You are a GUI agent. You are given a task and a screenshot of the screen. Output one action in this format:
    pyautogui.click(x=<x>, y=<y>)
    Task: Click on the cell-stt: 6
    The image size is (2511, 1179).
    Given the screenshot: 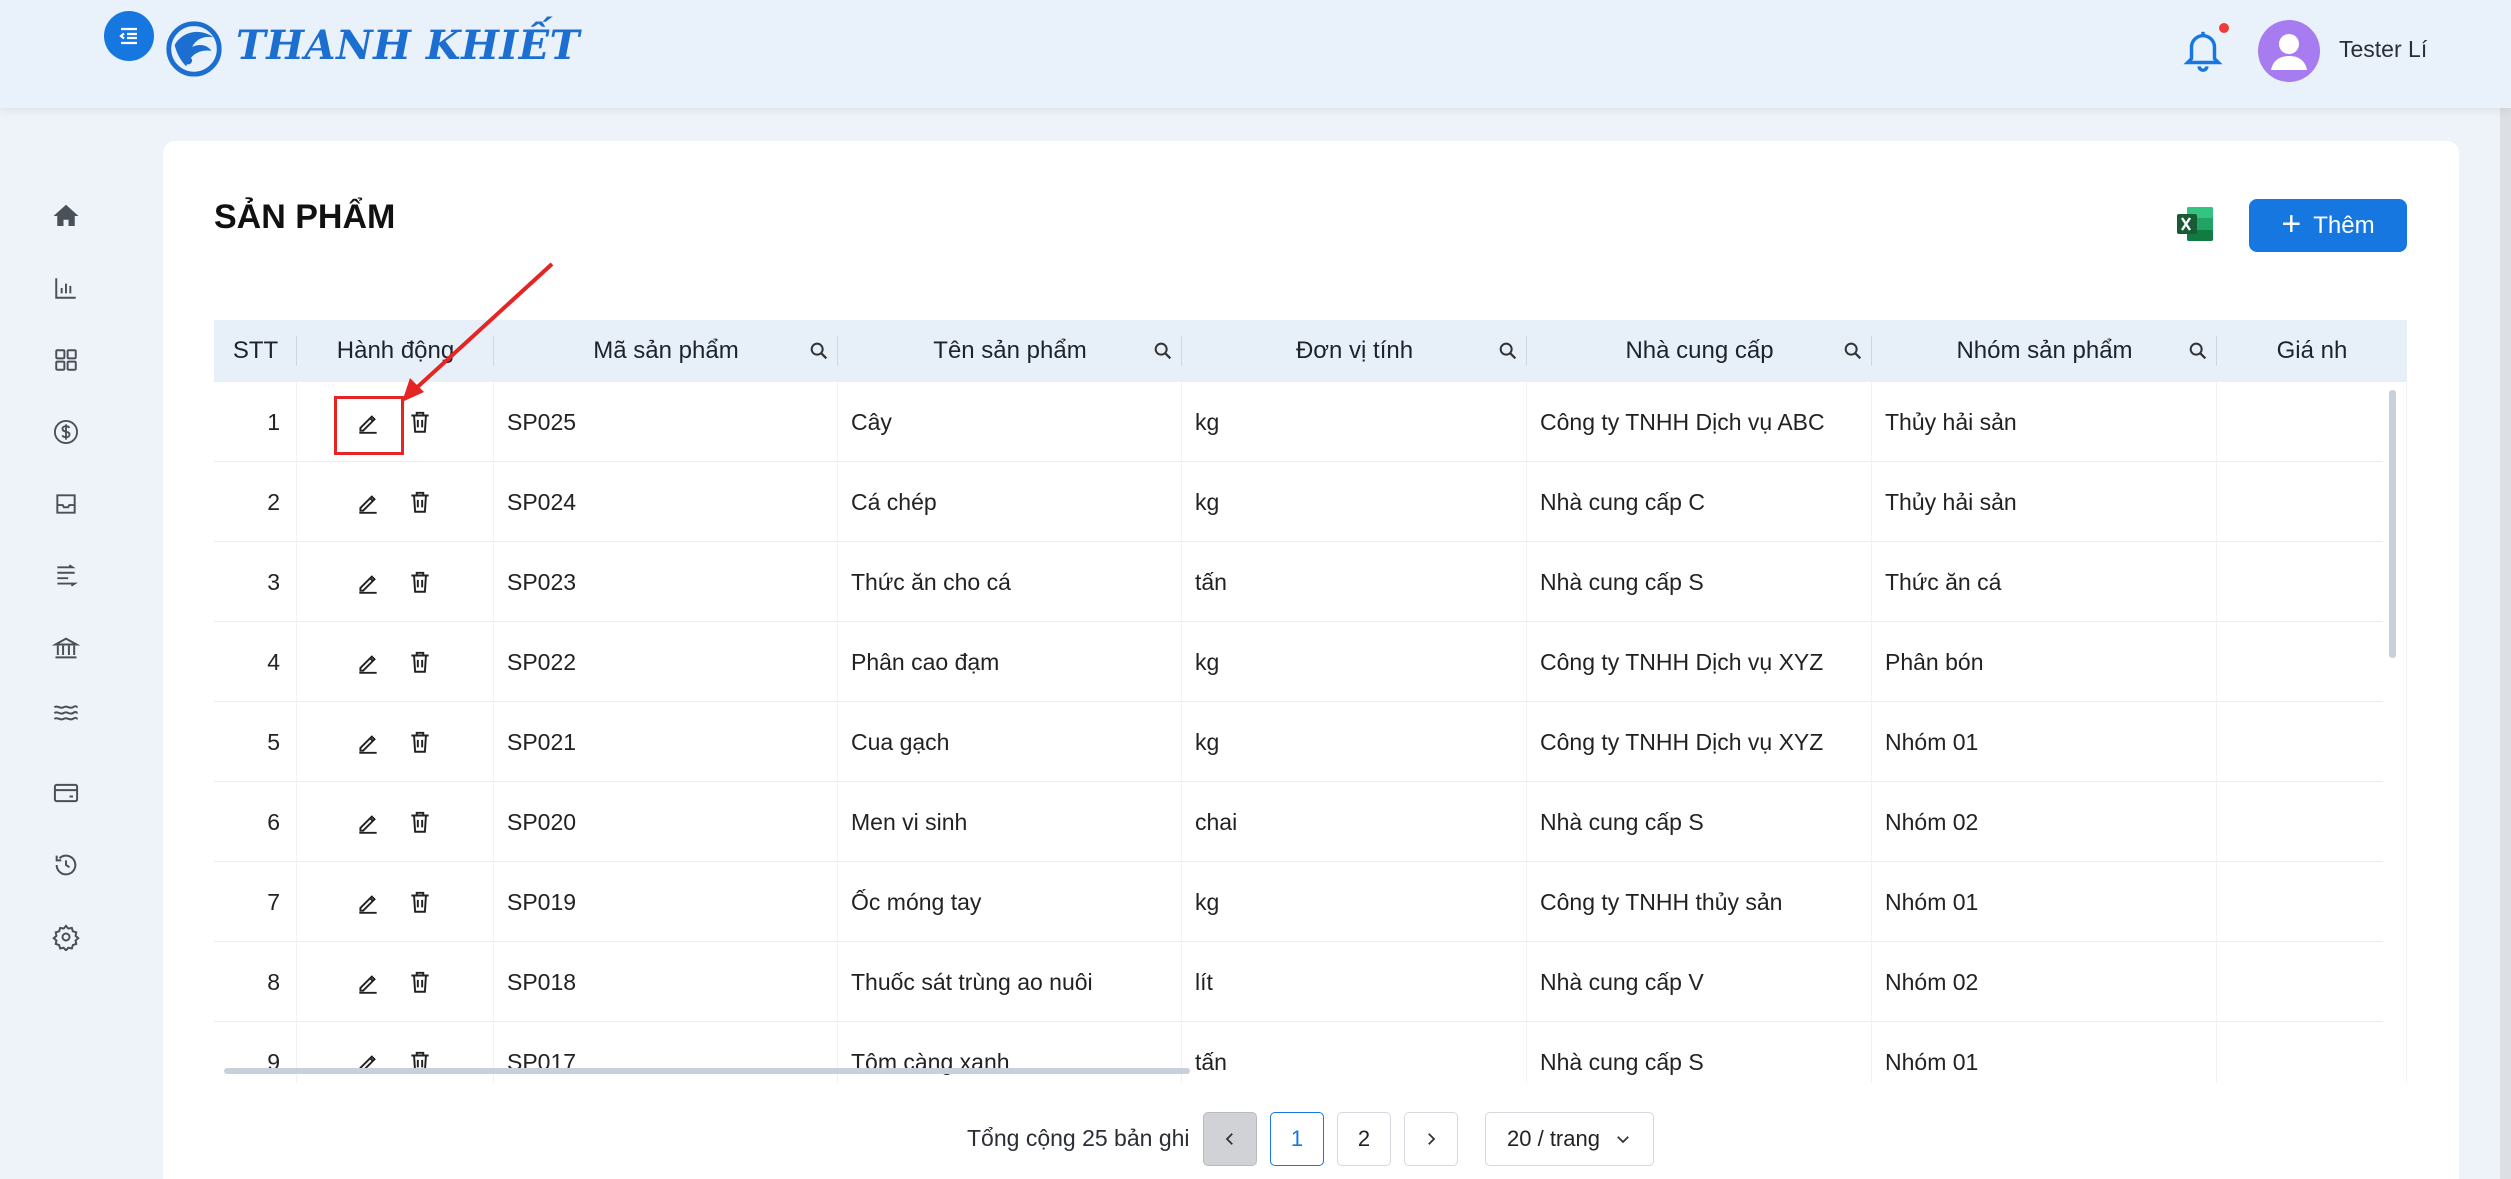 What is the action you would take?
    pyautogui.click(x=255, y=822)
    